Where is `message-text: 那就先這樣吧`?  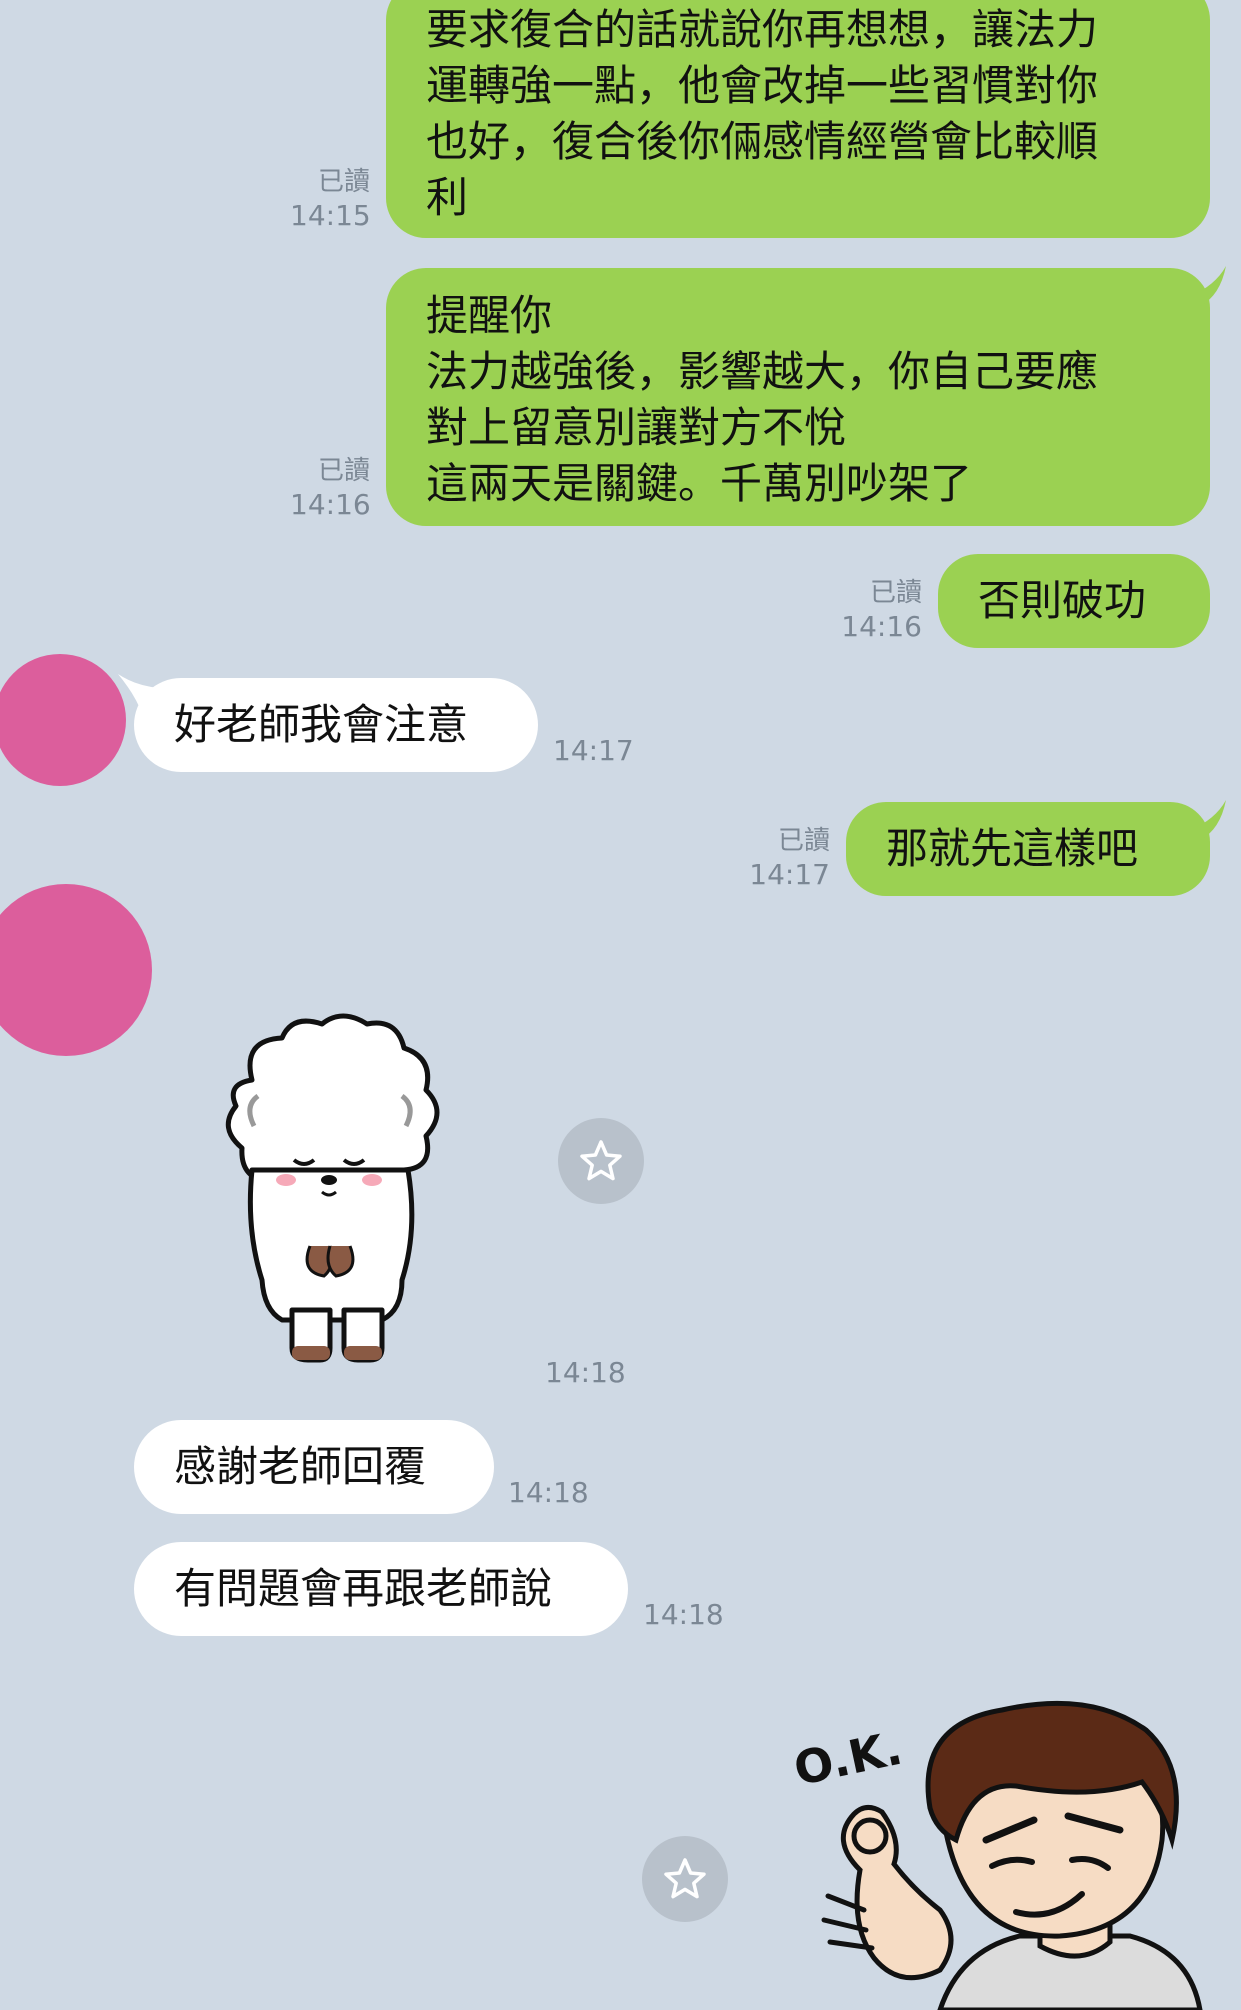 message-text: 那就先這樣吧 is located at coordinates (1012, 848).